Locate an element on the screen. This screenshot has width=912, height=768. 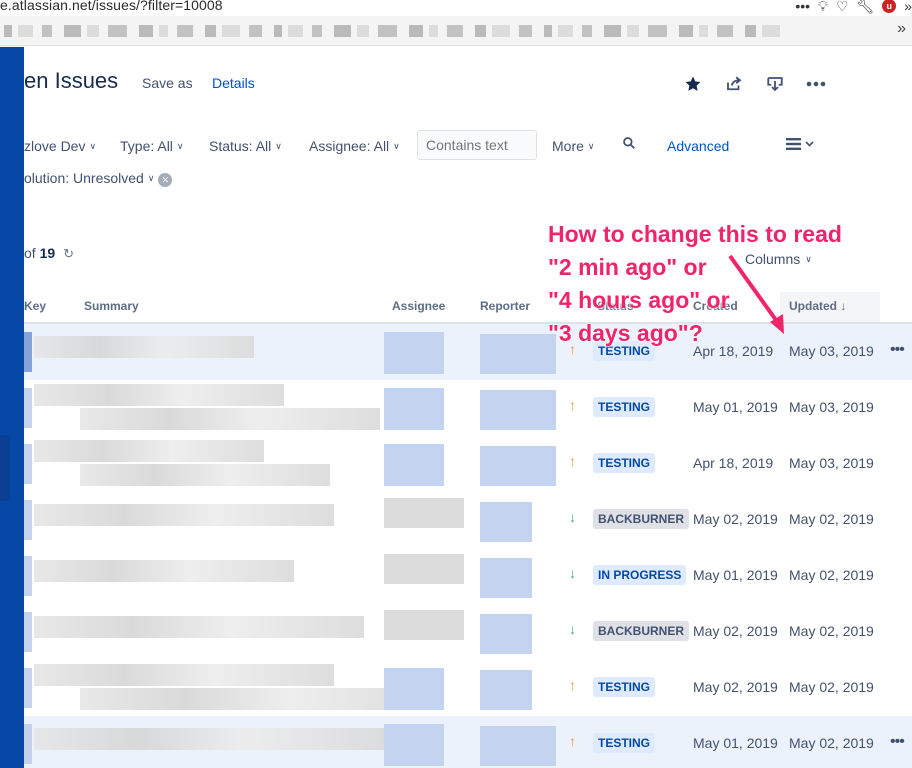
refresh-icon: ↻ is located at coordinates (68, 253).